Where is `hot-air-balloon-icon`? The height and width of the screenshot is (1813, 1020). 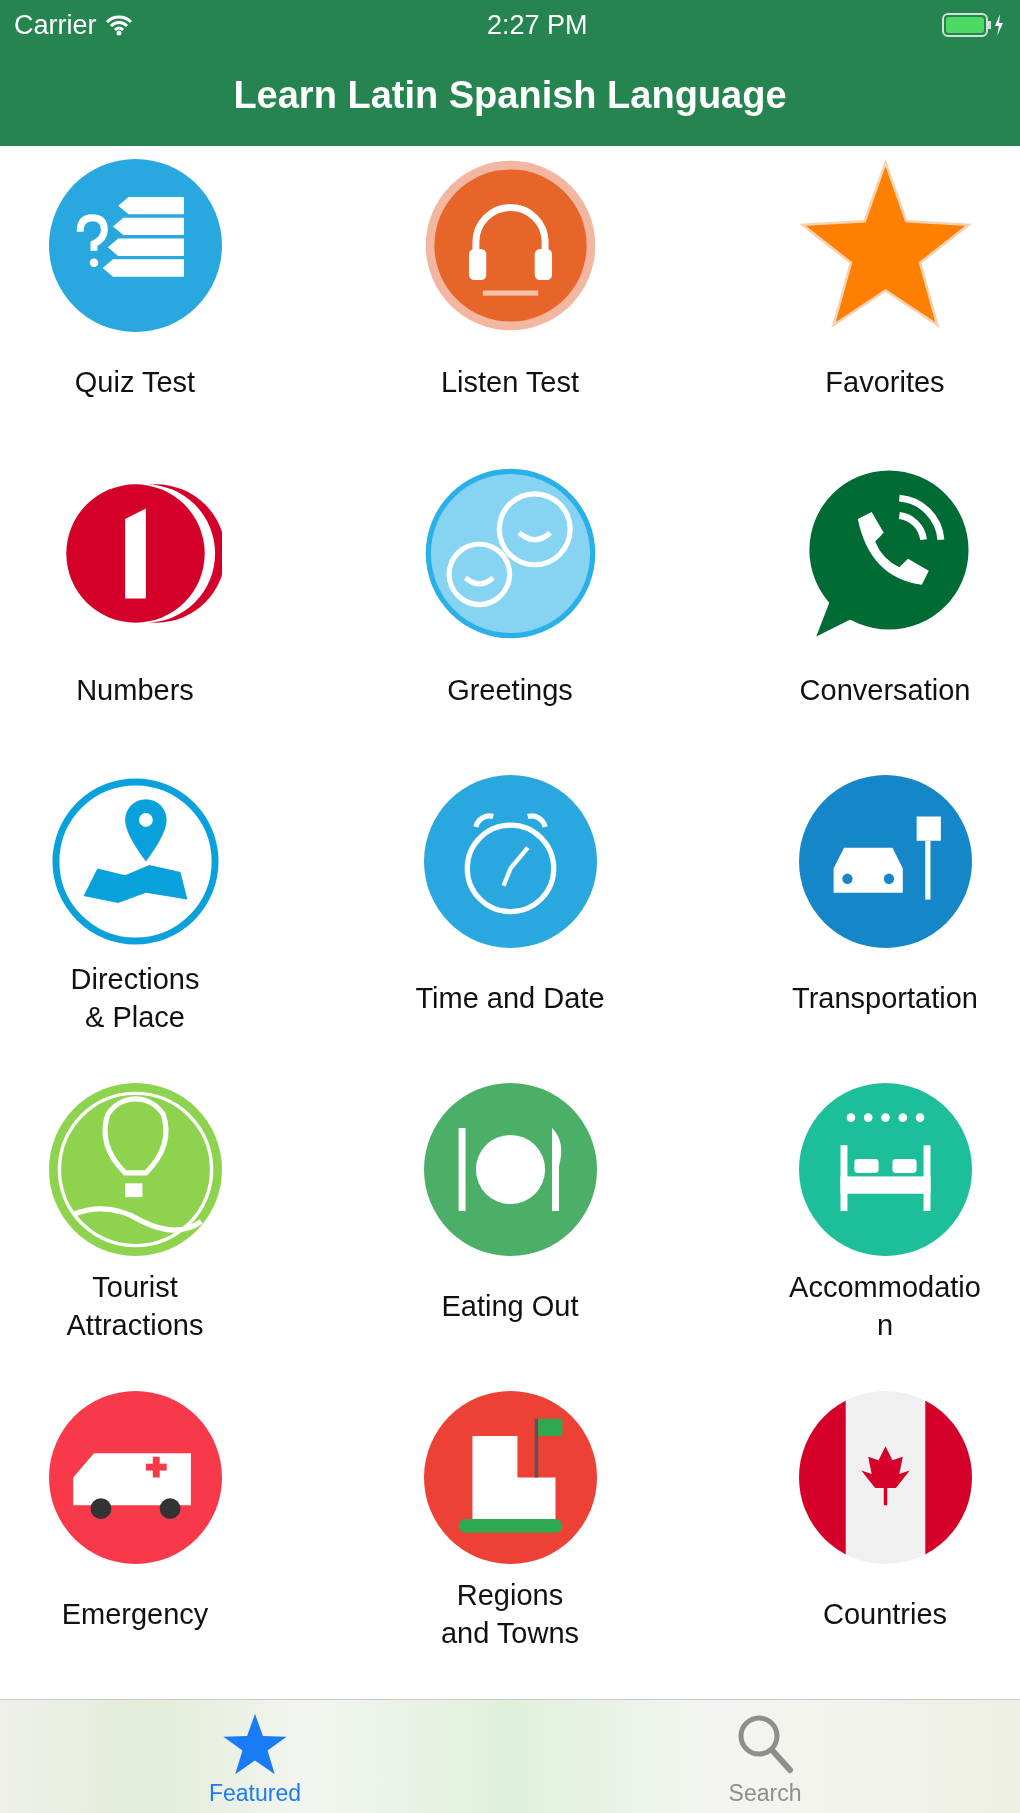
hot-air-balloon-icon is located at coordinates (135, 1170).